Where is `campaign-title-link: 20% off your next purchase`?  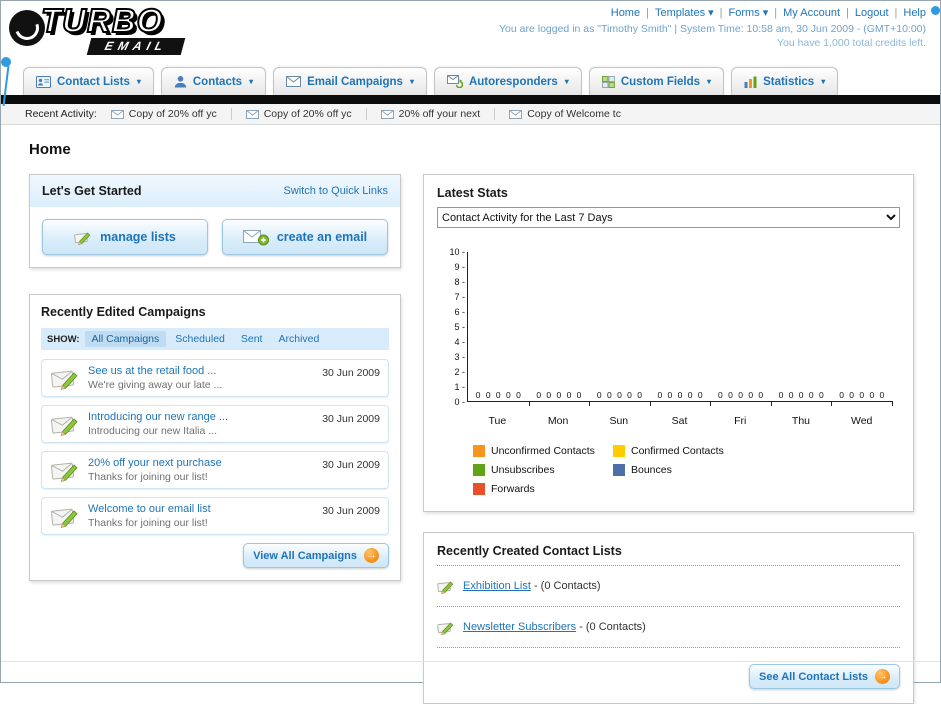
campaign-title-link: 20% off your next purchase is located at coordinates (201, 463).